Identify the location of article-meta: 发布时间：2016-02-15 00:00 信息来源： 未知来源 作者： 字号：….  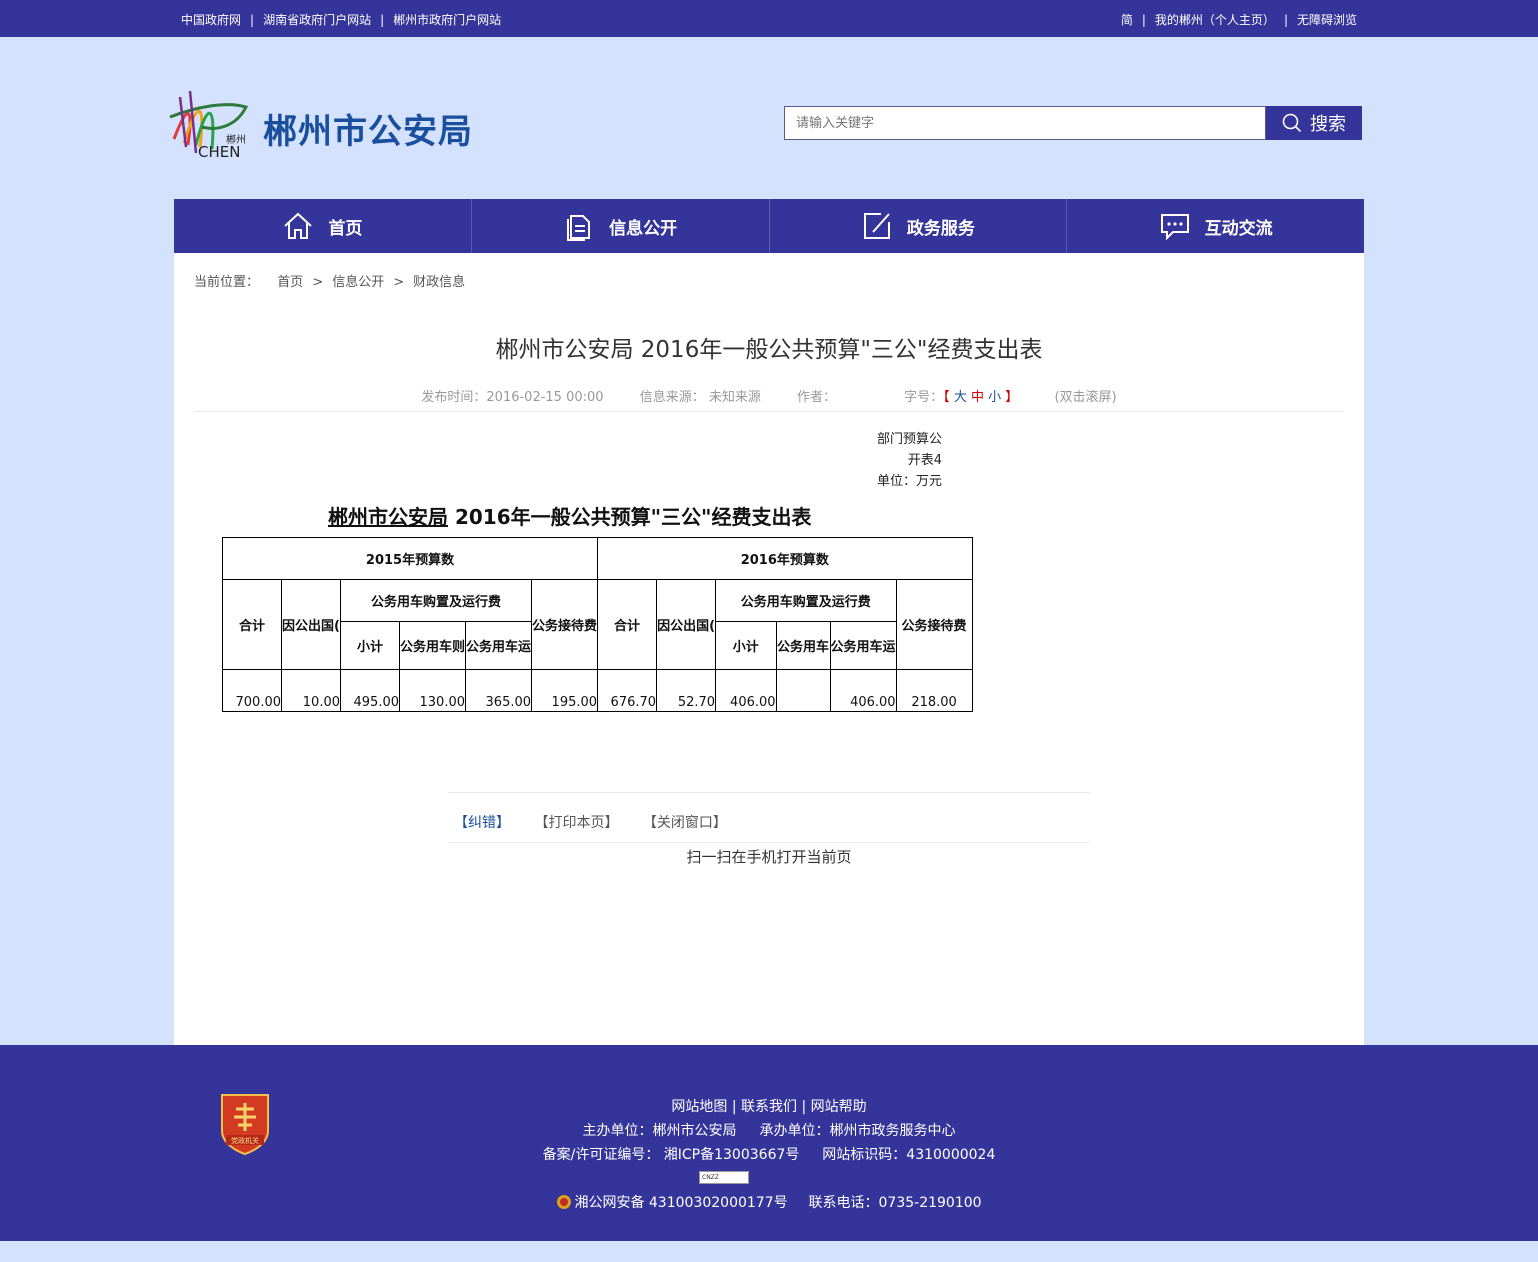
(769, 395).